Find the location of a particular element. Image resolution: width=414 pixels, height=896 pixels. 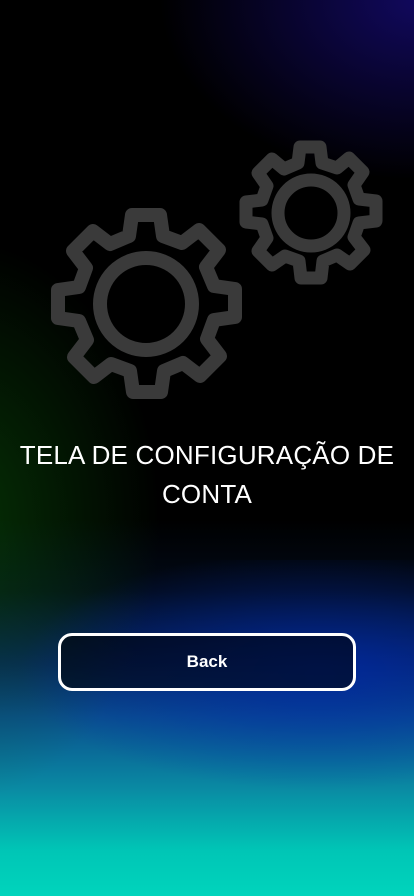

large-gear-icon is located at coordinates (146, 303).